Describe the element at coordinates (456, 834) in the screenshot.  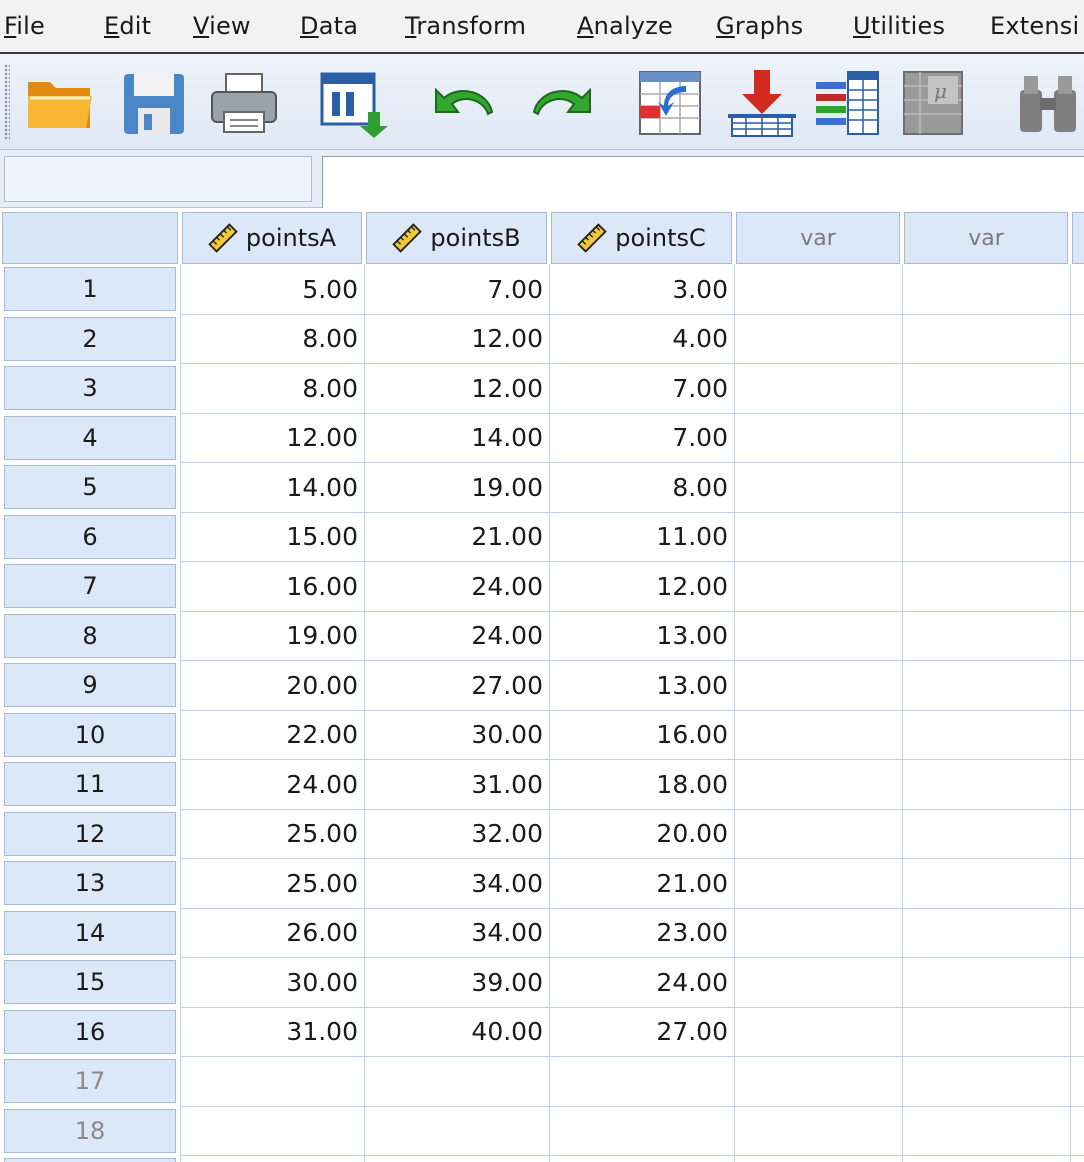
I see `data-cell: 32.00` at that location.